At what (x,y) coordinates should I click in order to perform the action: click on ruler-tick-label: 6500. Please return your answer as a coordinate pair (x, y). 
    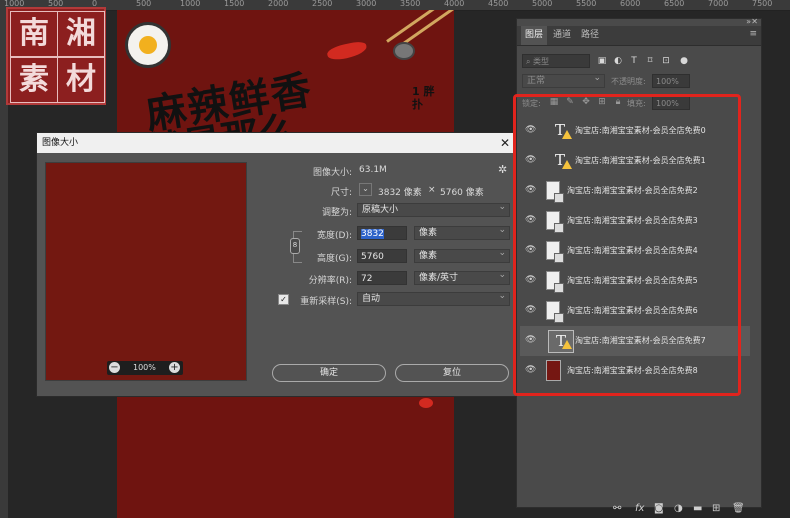
    Looking at the image, I should click on (674, 4).